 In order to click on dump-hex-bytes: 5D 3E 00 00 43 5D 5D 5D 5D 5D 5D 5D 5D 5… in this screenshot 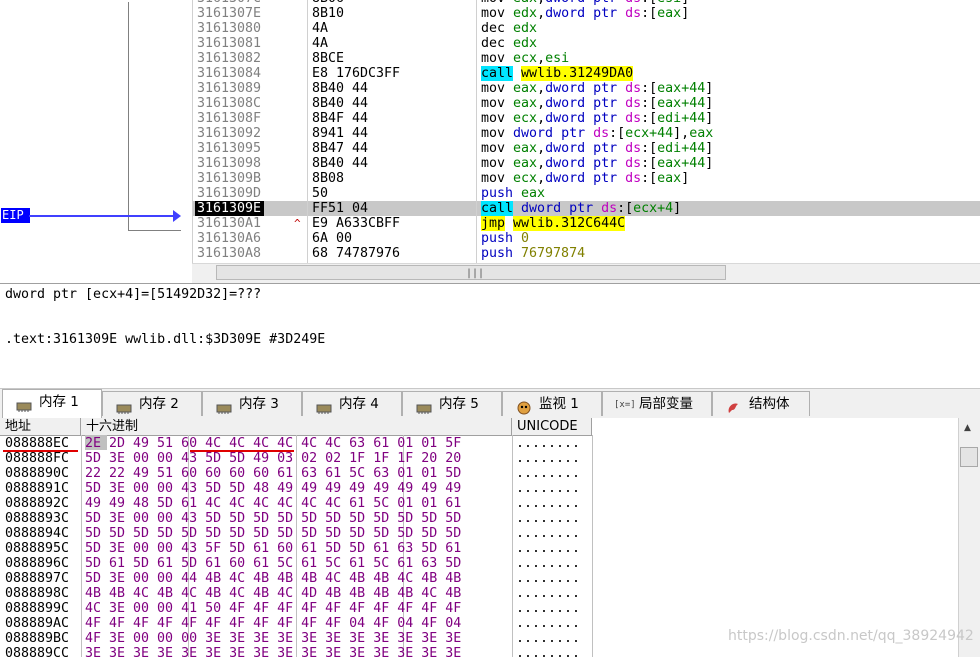, I will do `click(273, 518)`.